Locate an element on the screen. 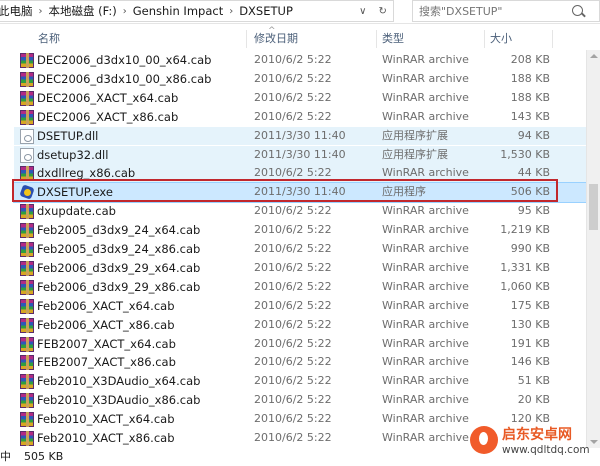 The height and width of the screenshot is (466, 600). breadcrumb-genshin: Genshin Impact is located at coordinates (178, 11).